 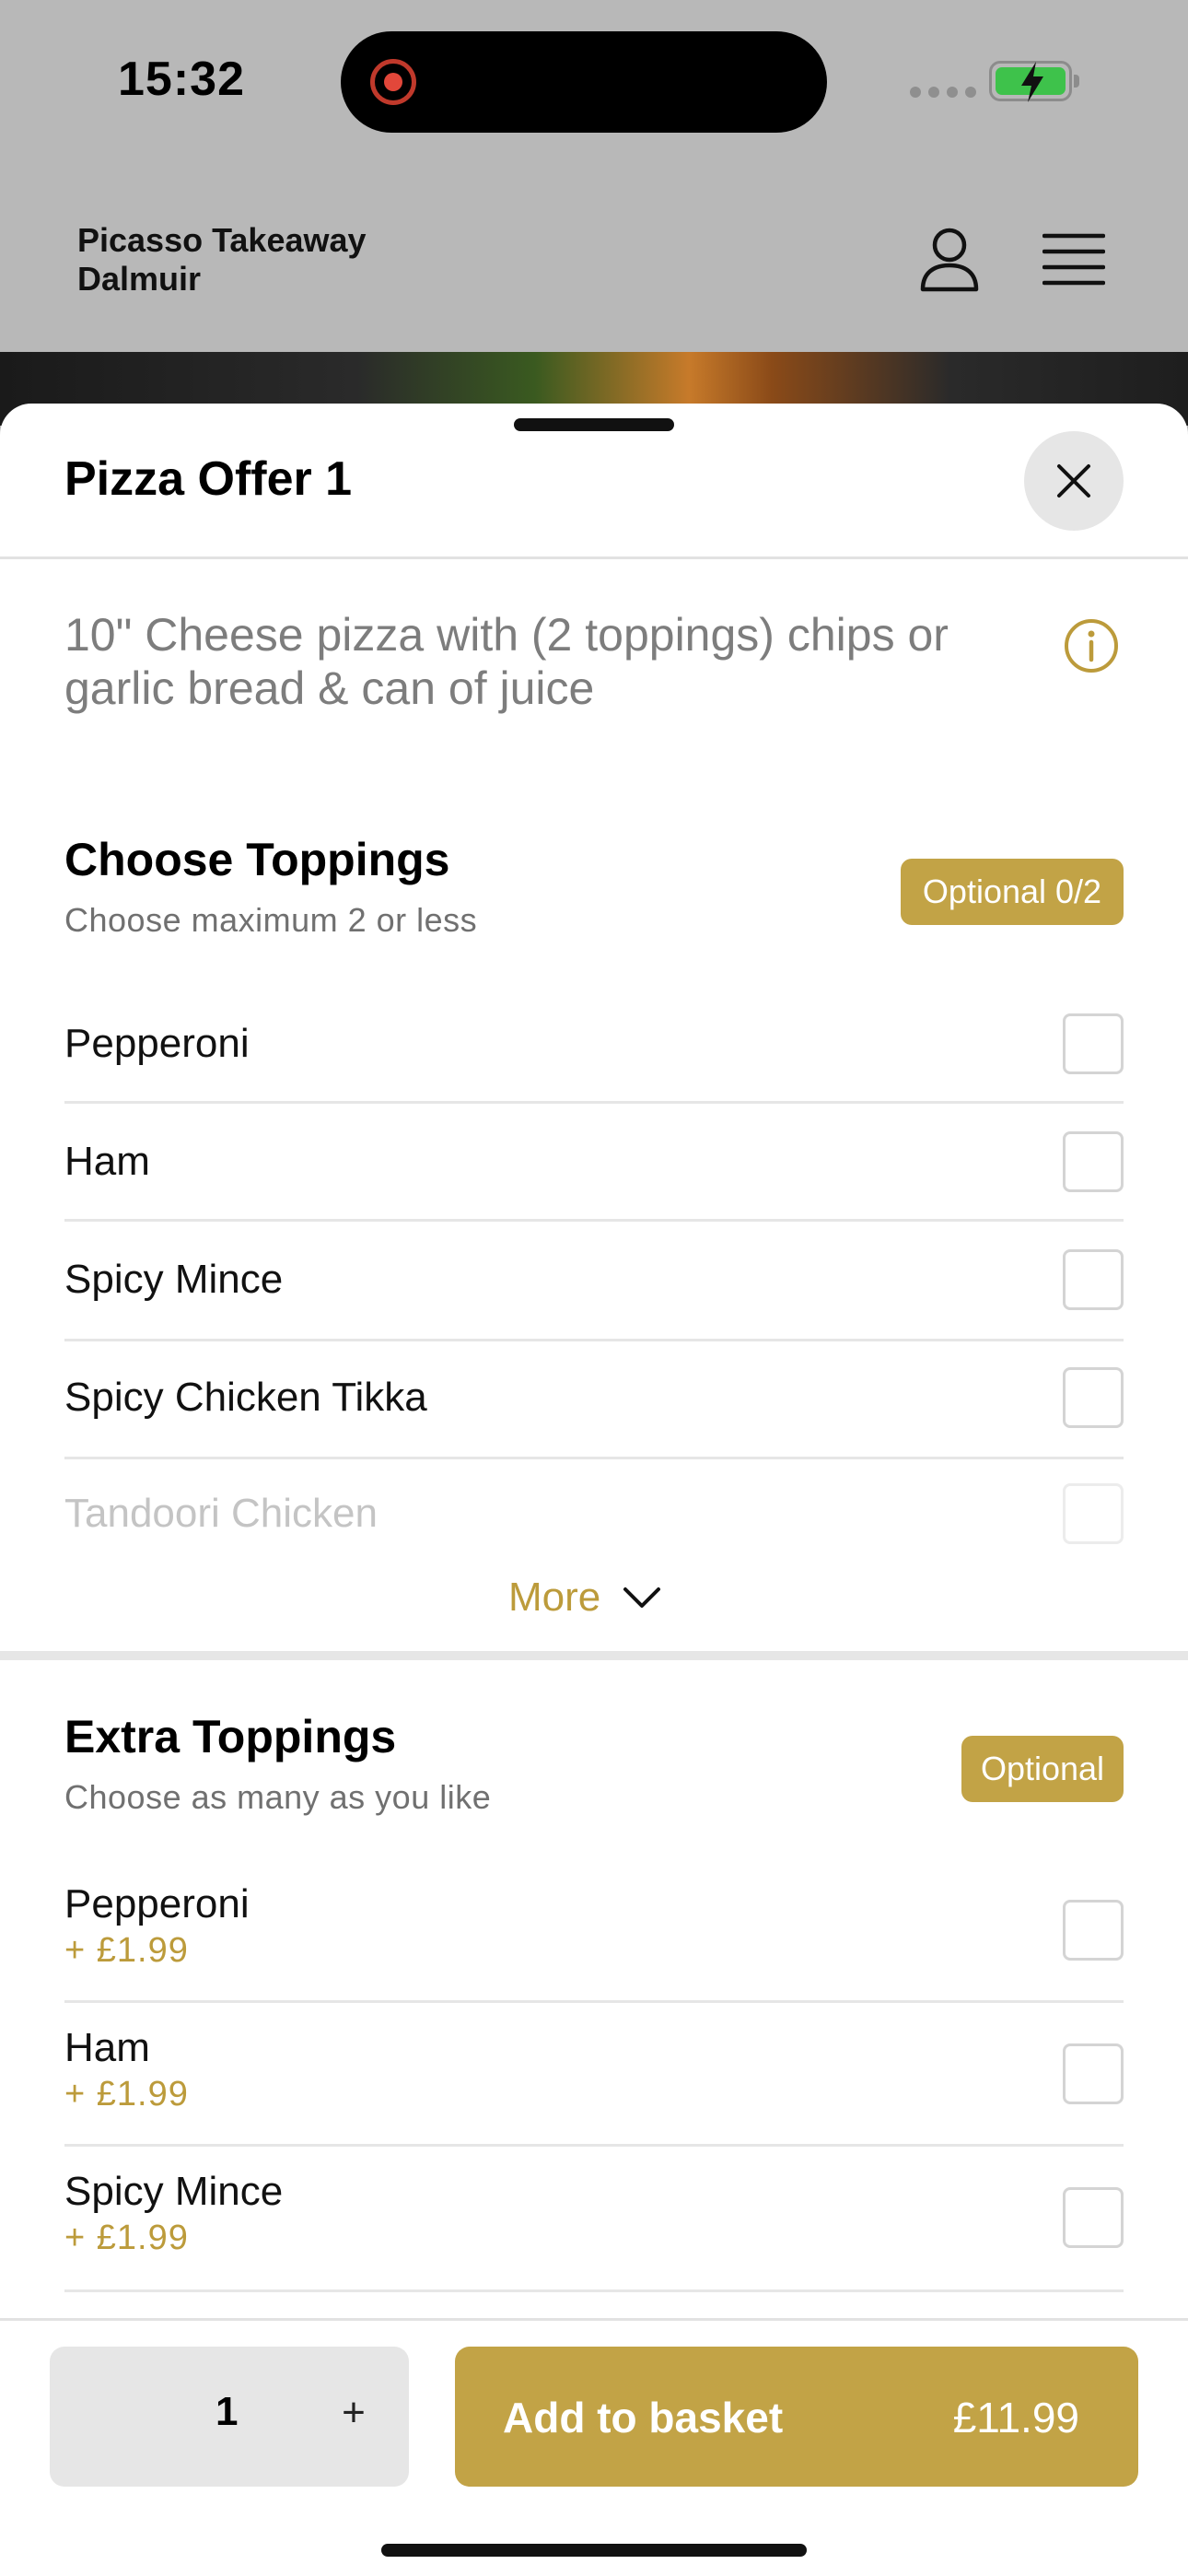 What do you see at coordinates (555, 1597) in the screenshot?
I see `more-label: More` at bounding box center [555, 1597].